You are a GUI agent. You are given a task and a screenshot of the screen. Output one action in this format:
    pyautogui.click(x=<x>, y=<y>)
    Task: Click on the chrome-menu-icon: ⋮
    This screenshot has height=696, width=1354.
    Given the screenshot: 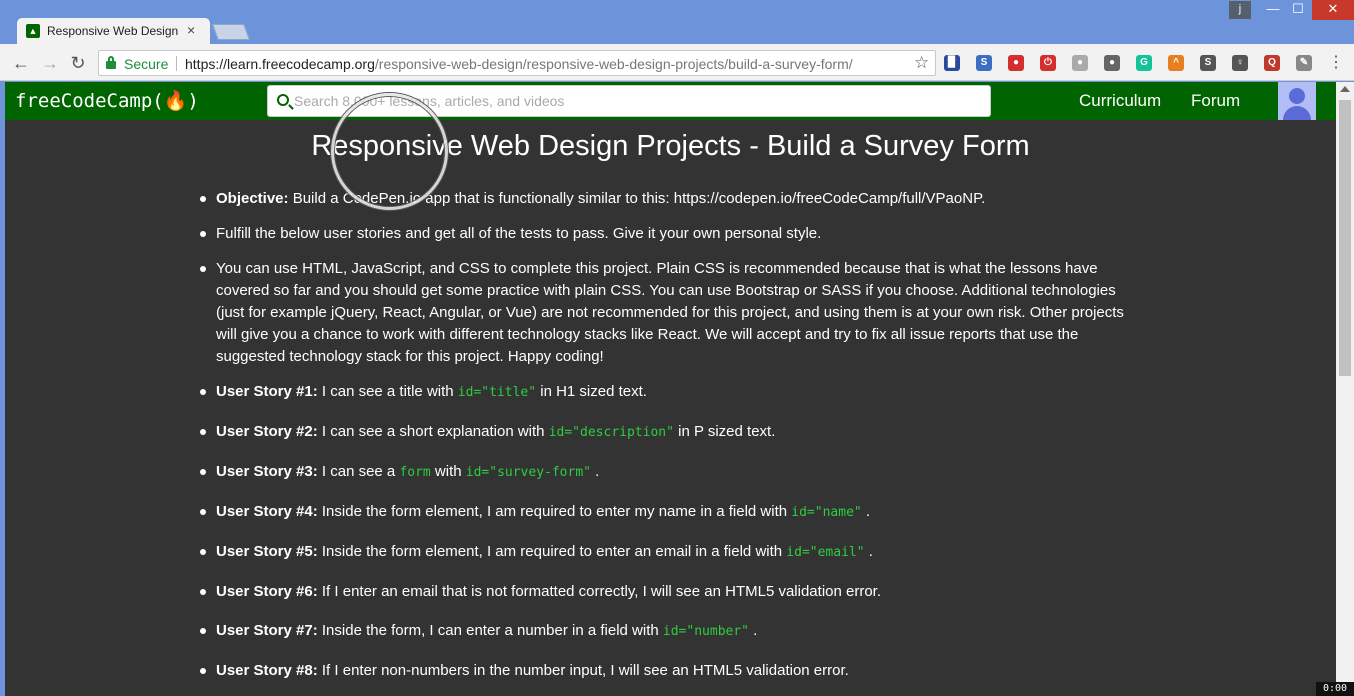 What is the action you would take?
    pyautogui.click(x=1336, y=62)
    